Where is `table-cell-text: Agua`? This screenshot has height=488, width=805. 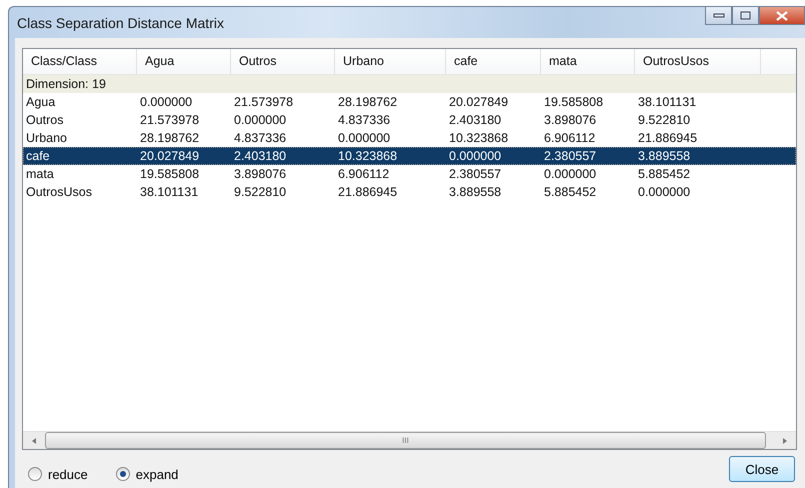 table-cell-text: Agua is located at coordinates (40, 102).